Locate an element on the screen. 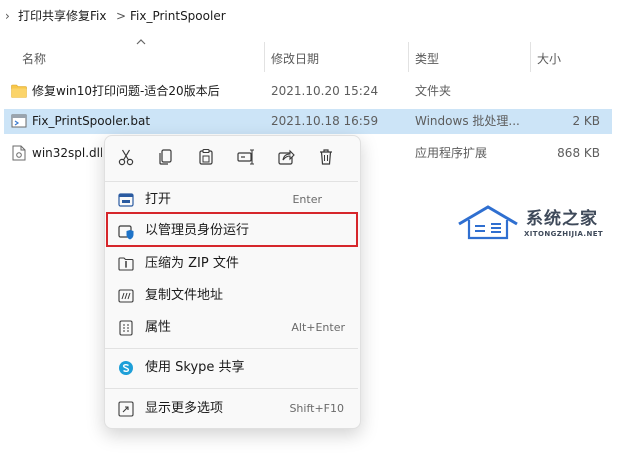 The width and height of the screenshot is (618, 453). dll-file-icon is located at coordinates (19, 153).